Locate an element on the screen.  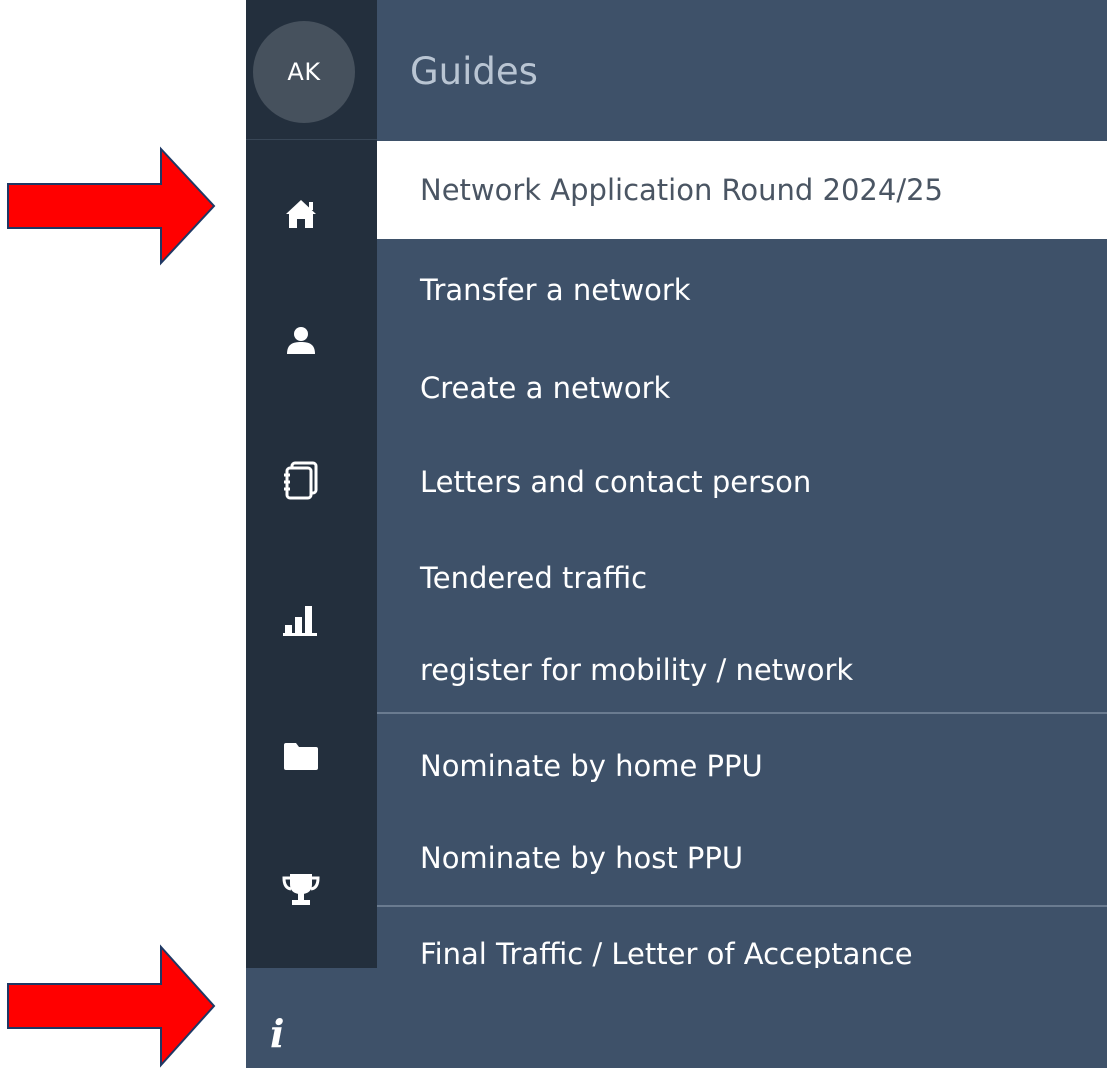
notebook-icon is located at coordinates (301, 480).